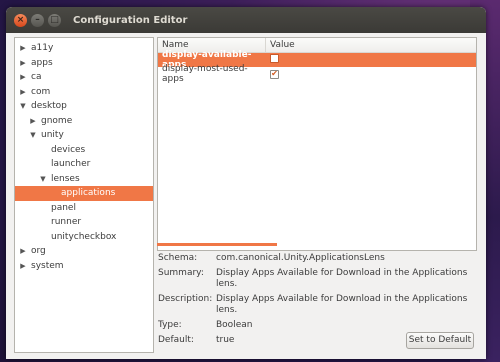 The height and width of the screenshot is (362, 500). What do you see at coordinates (57, 120) in the screenshot?
I see `tree-item-label: gnome` at bounding box center [57, 120].